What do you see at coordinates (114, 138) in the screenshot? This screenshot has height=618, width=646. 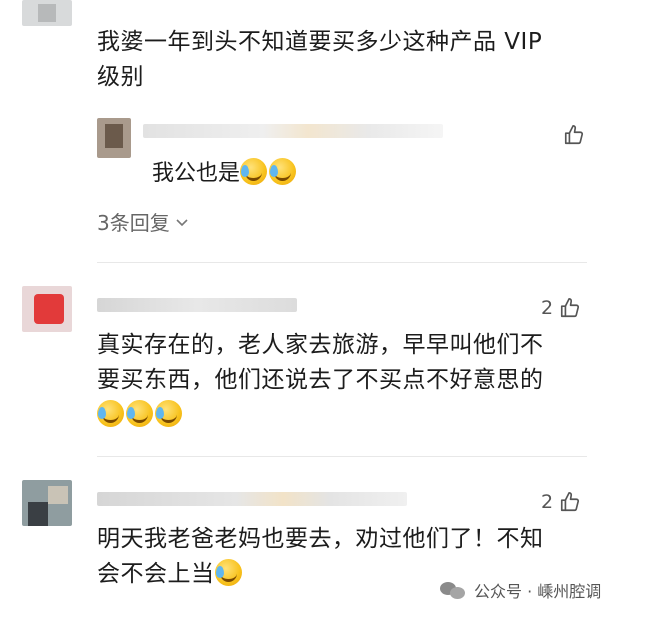 I see `reply-avatar` at bounding box center [114, 138].